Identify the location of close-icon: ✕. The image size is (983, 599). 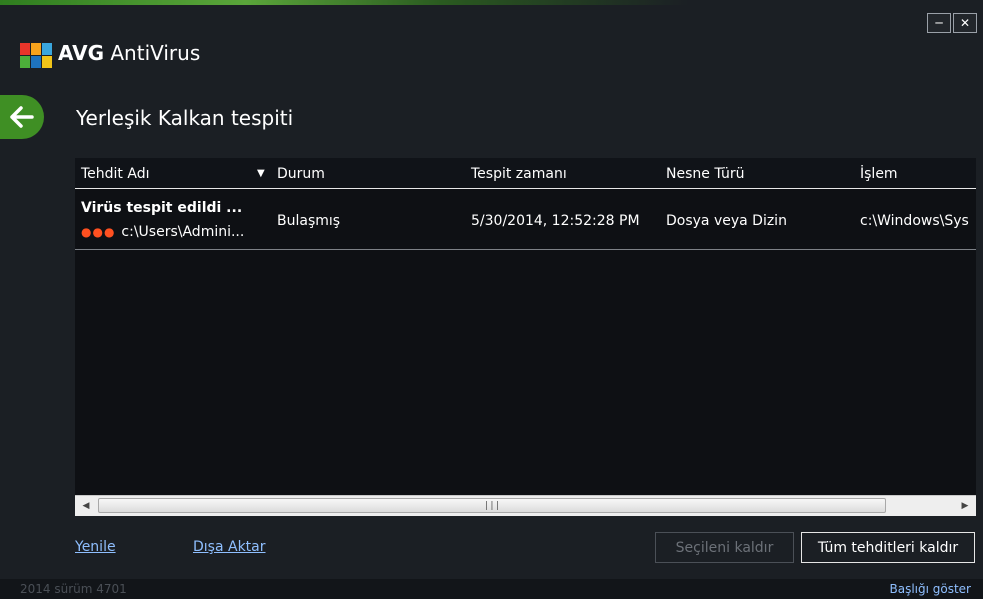
(965, 23).